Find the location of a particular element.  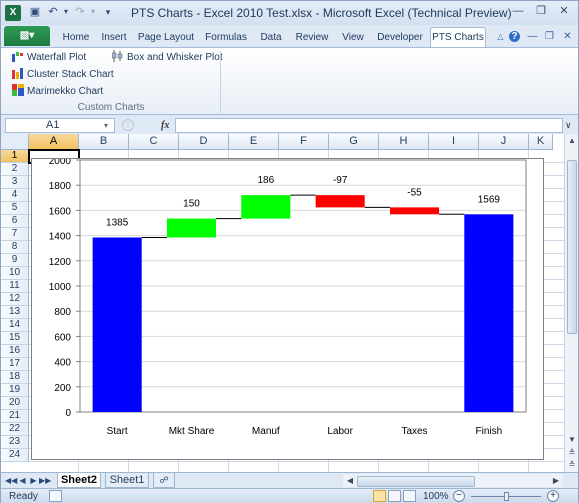

column-header-k: K is located at coordinates (541, 142).